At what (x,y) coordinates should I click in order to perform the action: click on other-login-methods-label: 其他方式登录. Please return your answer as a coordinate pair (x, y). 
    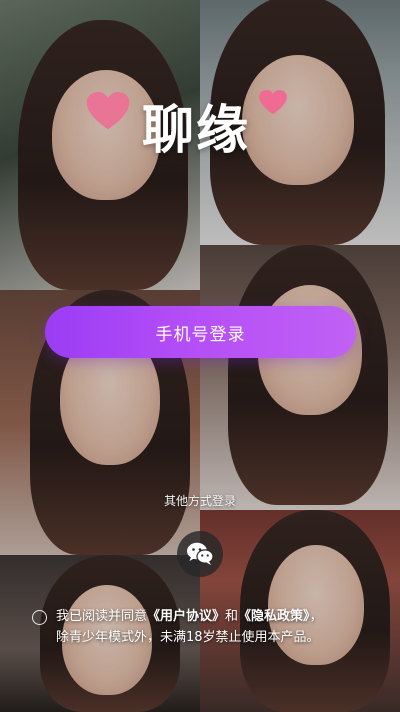
    Looking at the image, I should click on (199, 501).